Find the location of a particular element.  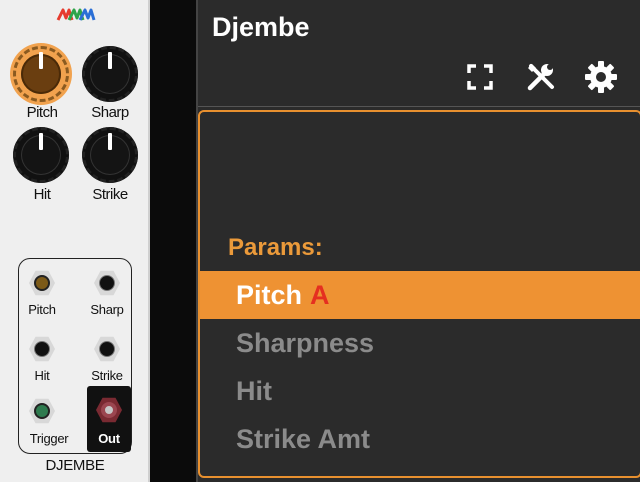

jack-sharp-label: Sharp is located at coordinates (107, 309).